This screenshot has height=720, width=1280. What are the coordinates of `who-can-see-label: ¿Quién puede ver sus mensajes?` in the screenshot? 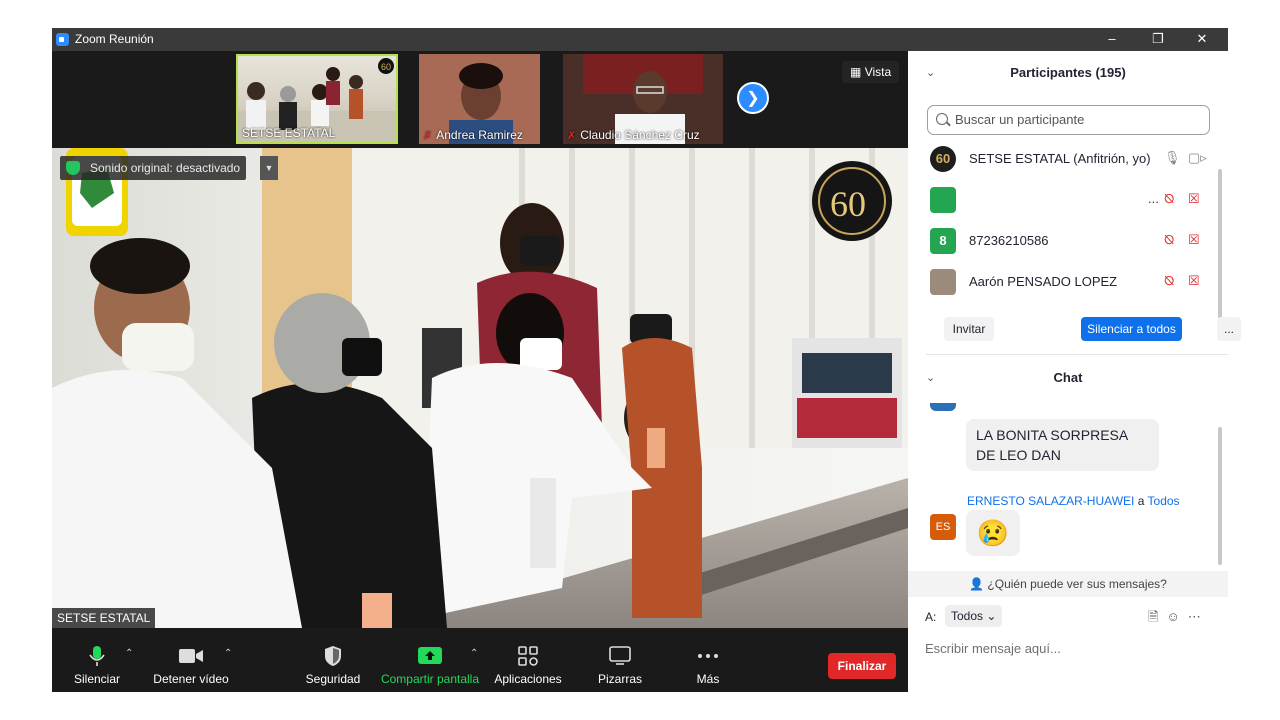 It's located at (1077, 584).